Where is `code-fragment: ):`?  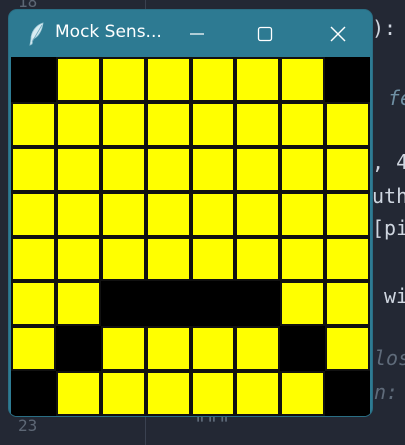 code-fragment: ): is located at coordinates (384, 28).